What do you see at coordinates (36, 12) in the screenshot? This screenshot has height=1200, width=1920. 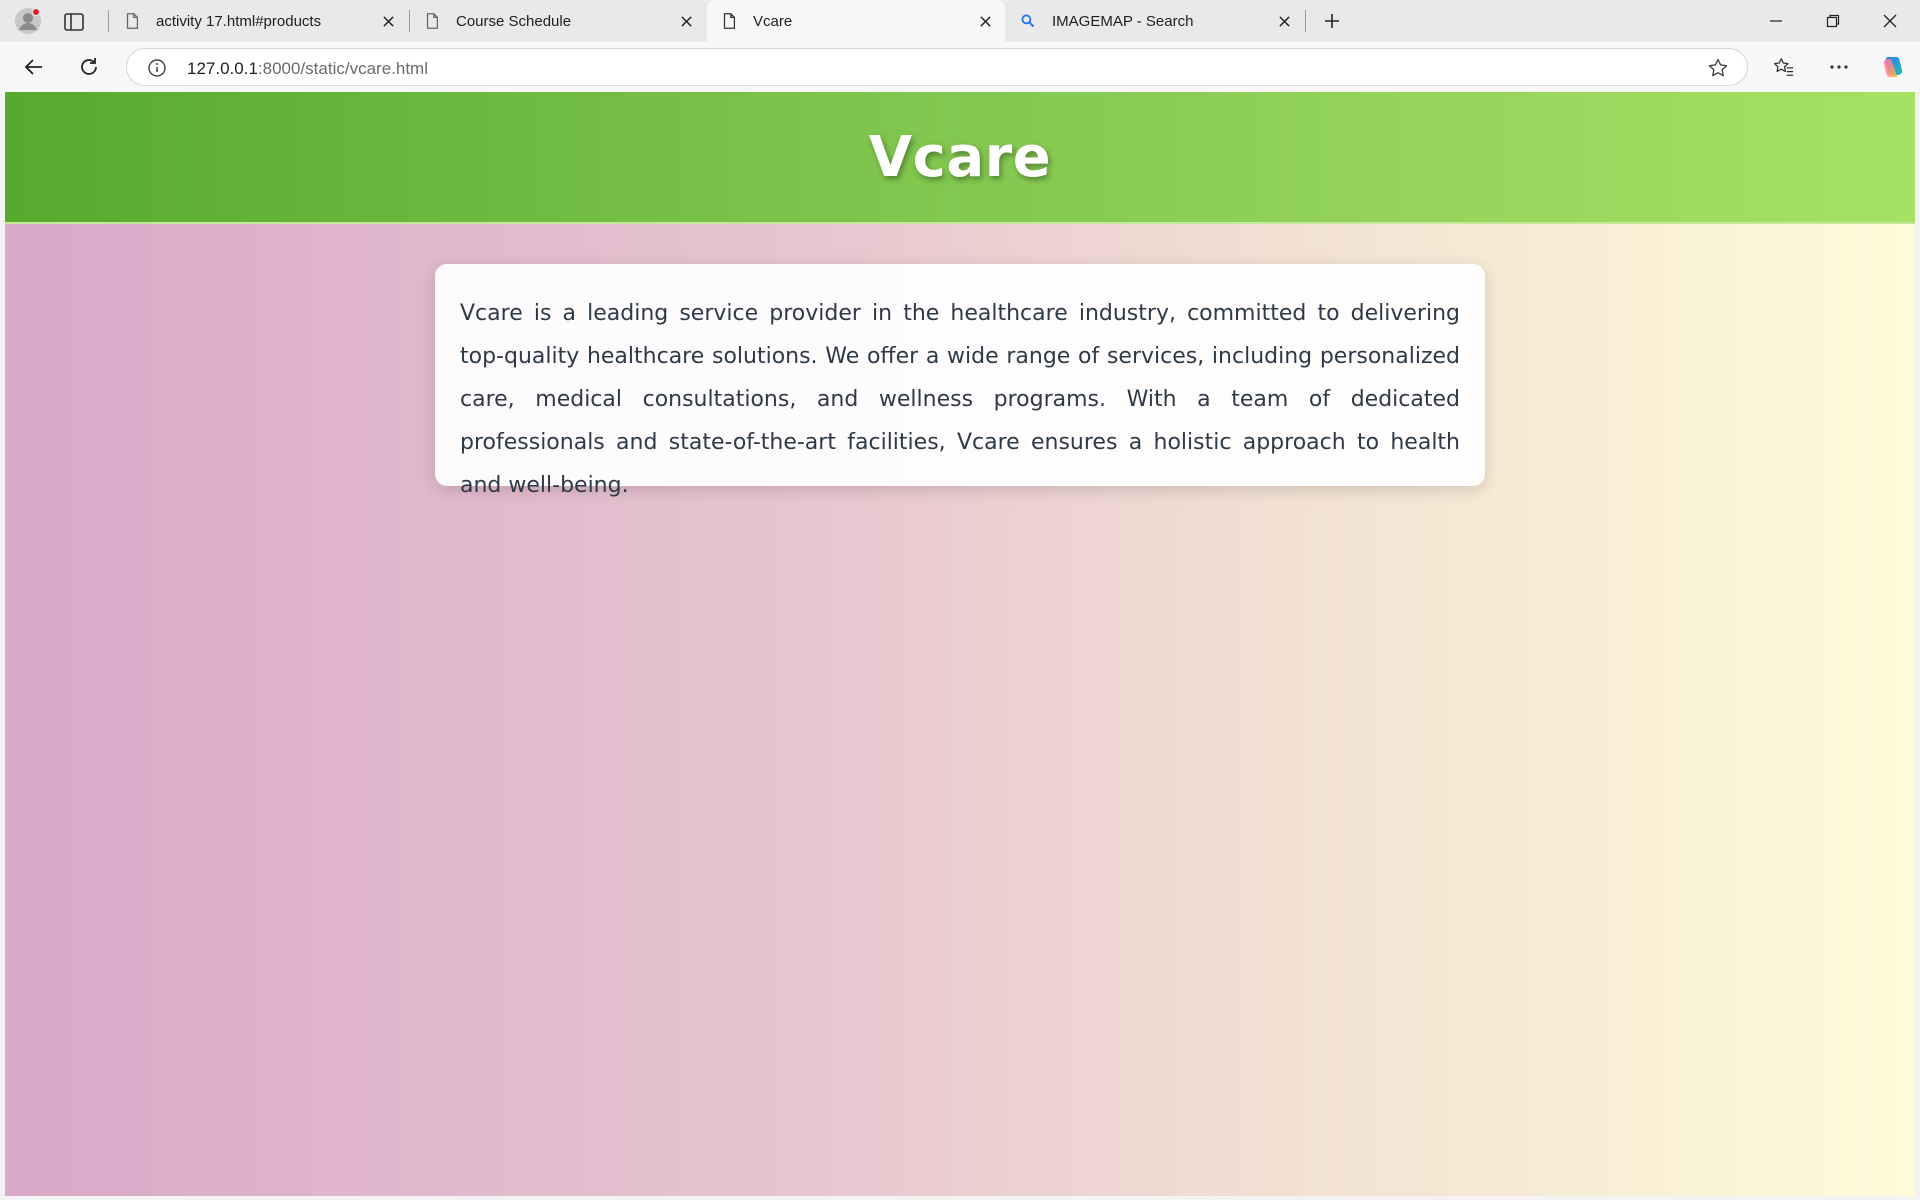 I see `notification-dot-icon` at bounding box center [36, 12].